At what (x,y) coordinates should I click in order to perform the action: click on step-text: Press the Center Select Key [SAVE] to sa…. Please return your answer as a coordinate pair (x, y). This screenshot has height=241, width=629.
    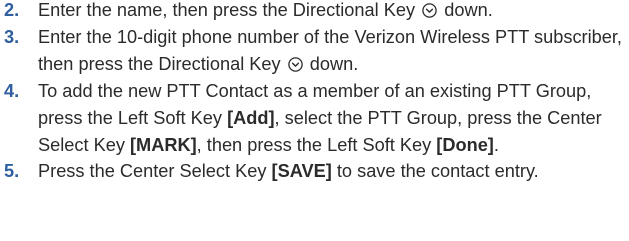
    Looking at the image, I should click on (288, 171).